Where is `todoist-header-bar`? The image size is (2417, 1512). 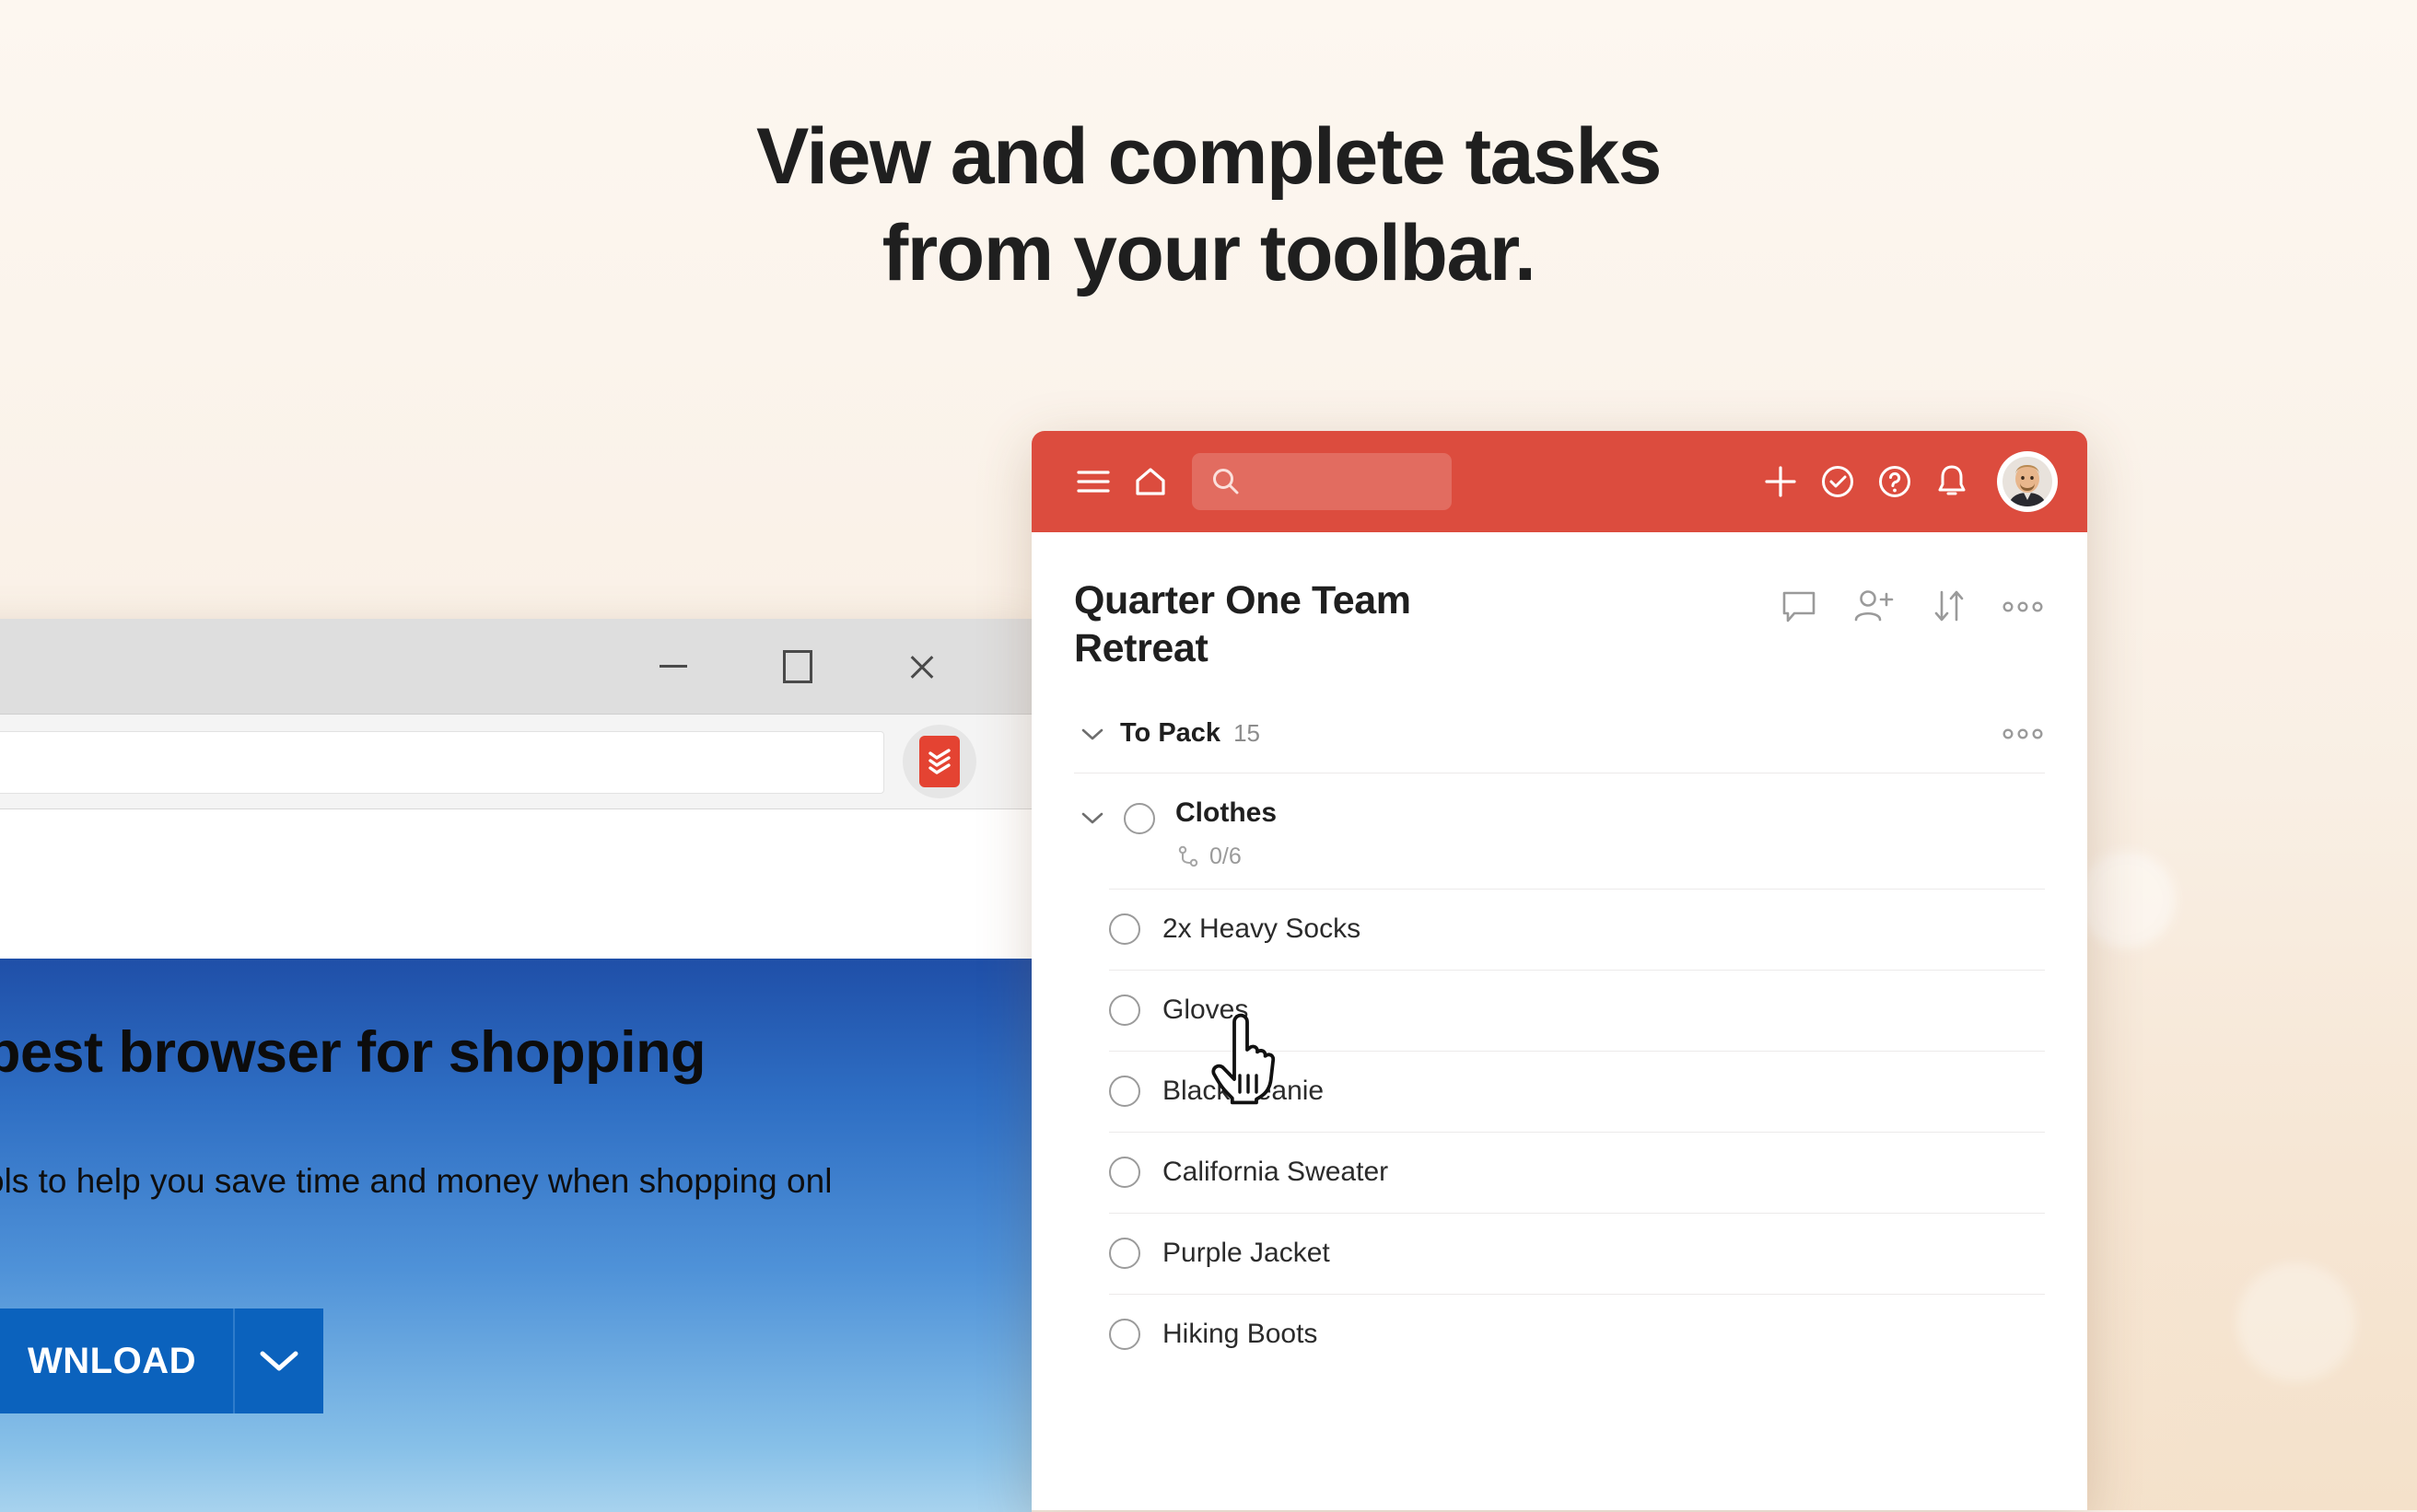
todoist-header-bar is located at coordinates (1560, 481).